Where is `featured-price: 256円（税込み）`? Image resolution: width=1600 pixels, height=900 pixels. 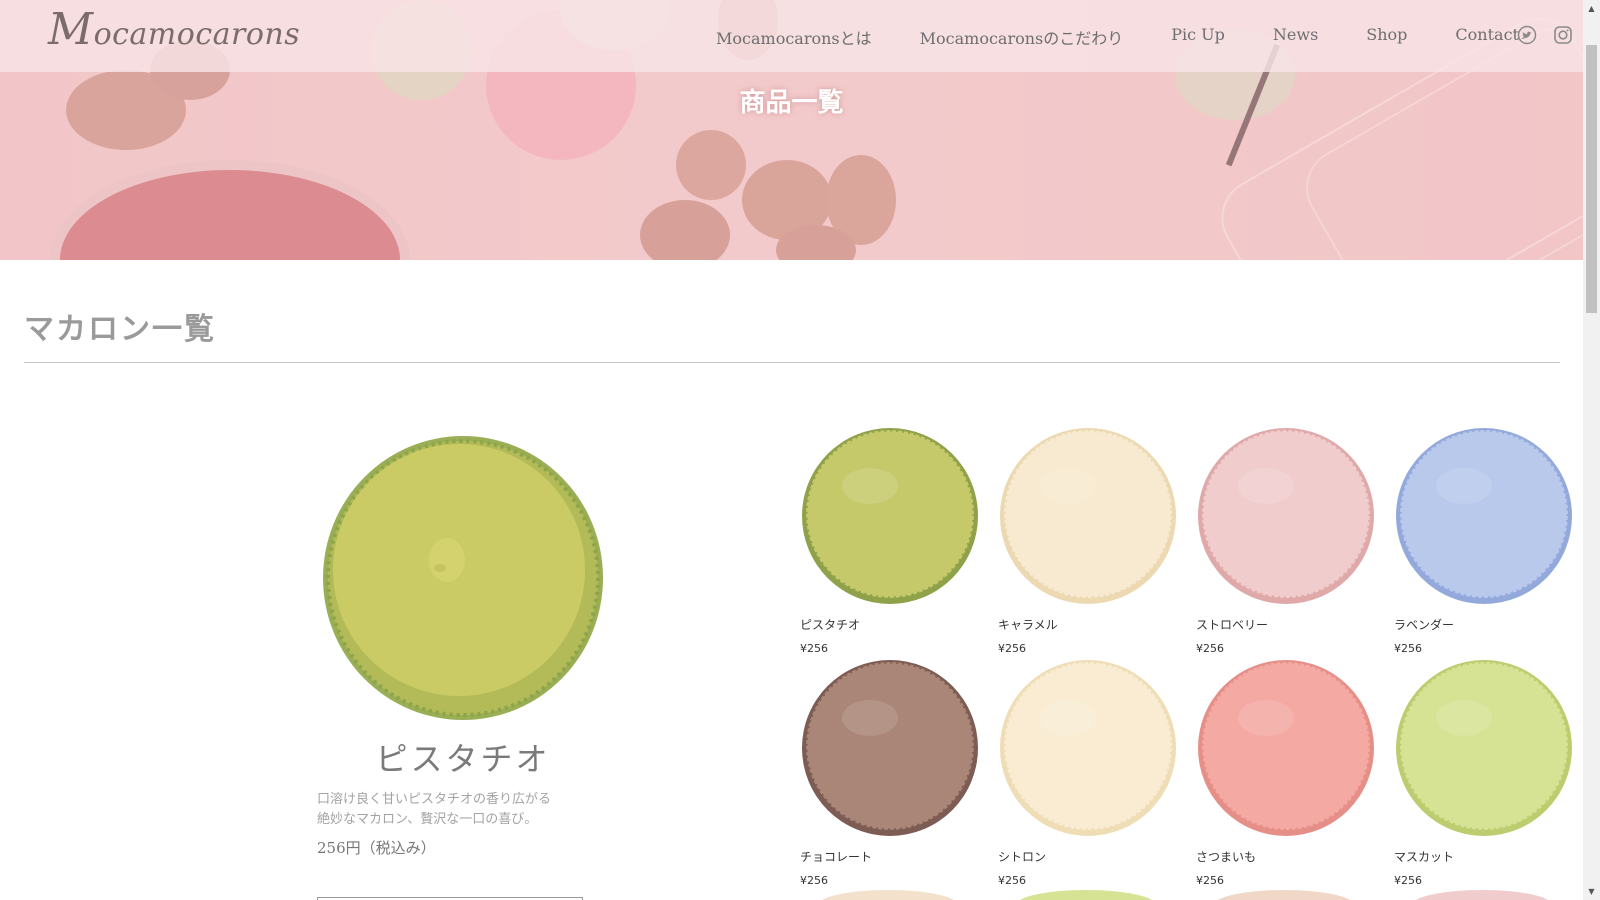
featured-price: 256円（税込み） is located at coordinates (376, 848).